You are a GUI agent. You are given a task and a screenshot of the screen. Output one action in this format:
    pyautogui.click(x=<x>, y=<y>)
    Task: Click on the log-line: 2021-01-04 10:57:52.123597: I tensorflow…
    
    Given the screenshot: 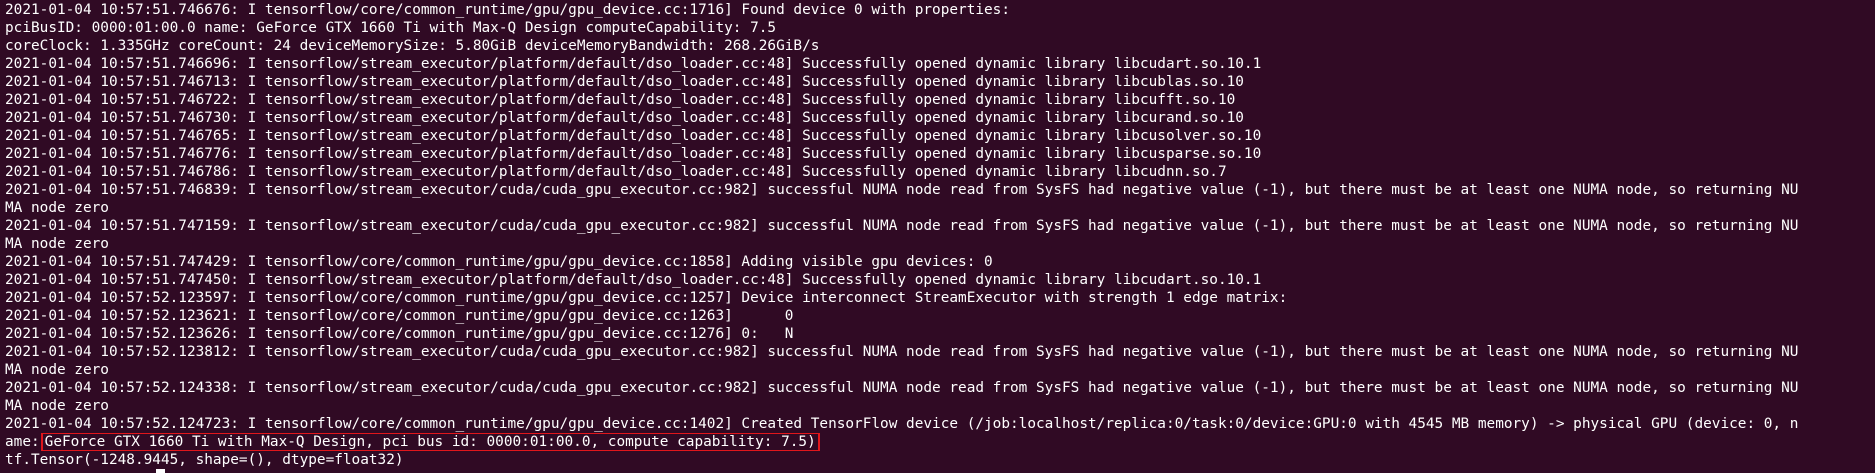 What is the action you would take?
    pyautogui.click(x=646, y=298)
    